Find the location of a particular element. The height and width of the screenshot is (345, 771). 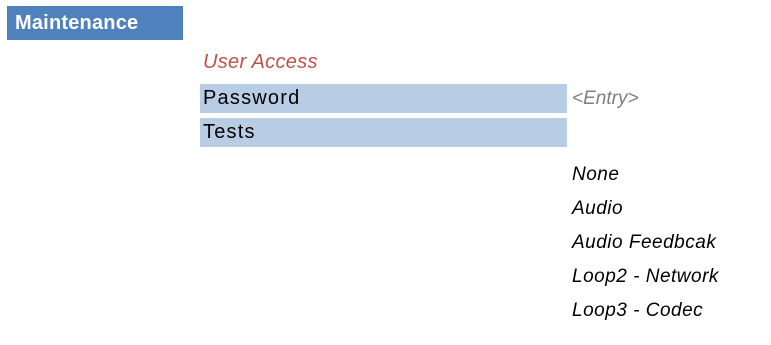

tests-option-audio-feedback: Audio Feedbcak is located at coordinates (645, 243).